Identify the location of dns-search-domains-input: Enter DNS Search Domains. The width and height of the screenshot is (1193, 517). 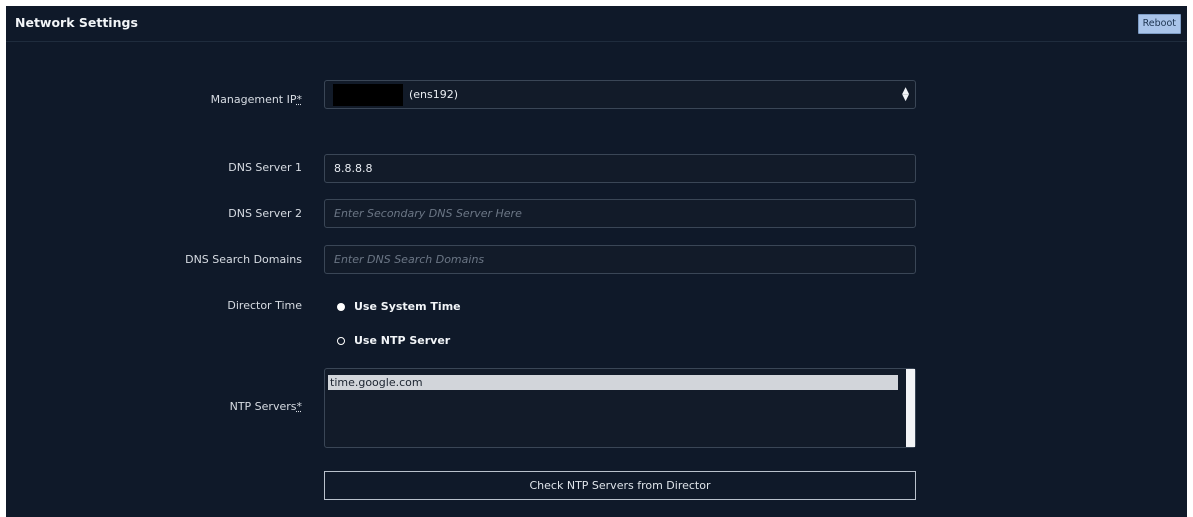
(620, 259).